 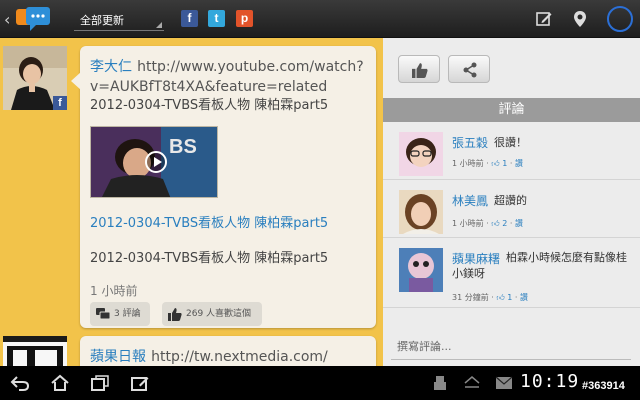 I want to click on comment-meta: 1 小時前 · 👍︎ 2 · 讚, so click(x=487, y=223).